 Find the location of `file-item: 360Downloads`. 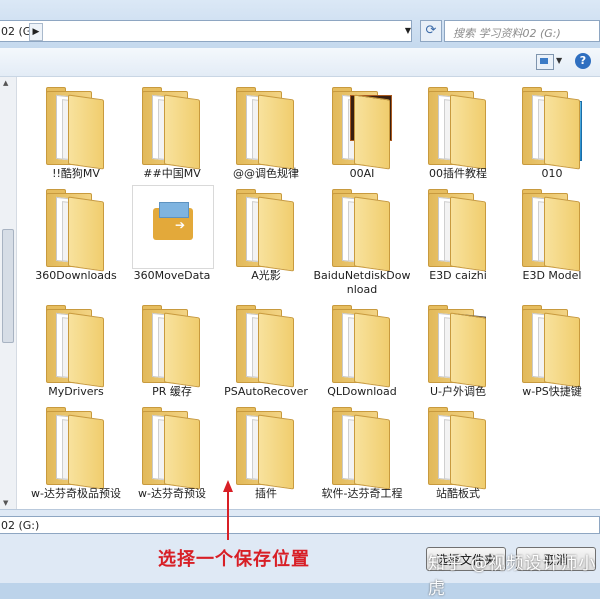

file-item: 360Downloads is located at coordinates (76, 238).